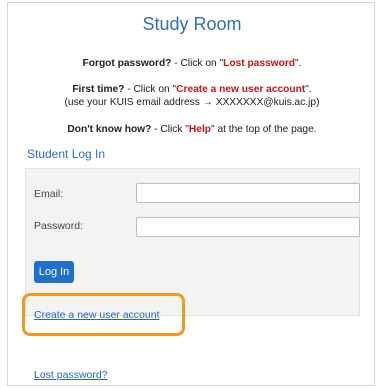 The width and height of the screenshot is (384, 388). What do you see at coordinates (49, 194) in the screenshot?
I see `email-label: Email:` at bounding box center [49, 194].